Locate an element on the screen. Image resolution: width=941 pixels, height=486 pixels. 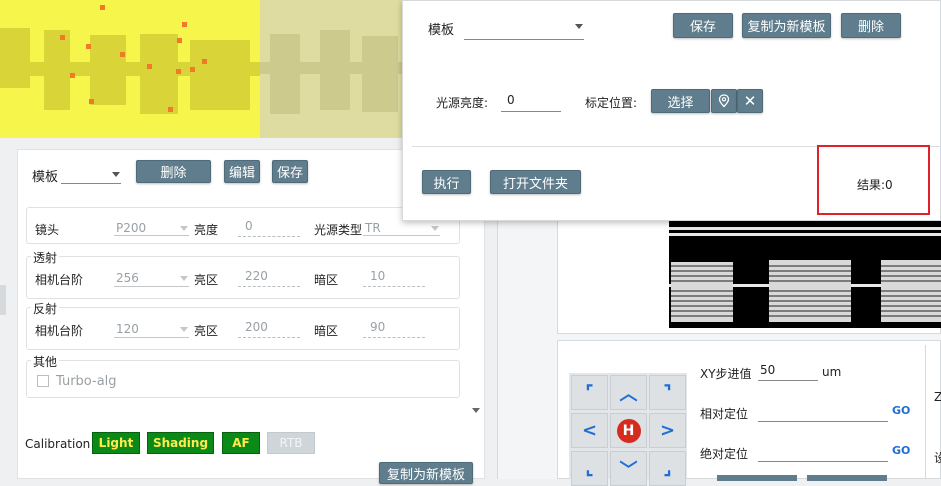
dialog-copy-template-button: 复制为新模板 is located at coordinates (786, 25).